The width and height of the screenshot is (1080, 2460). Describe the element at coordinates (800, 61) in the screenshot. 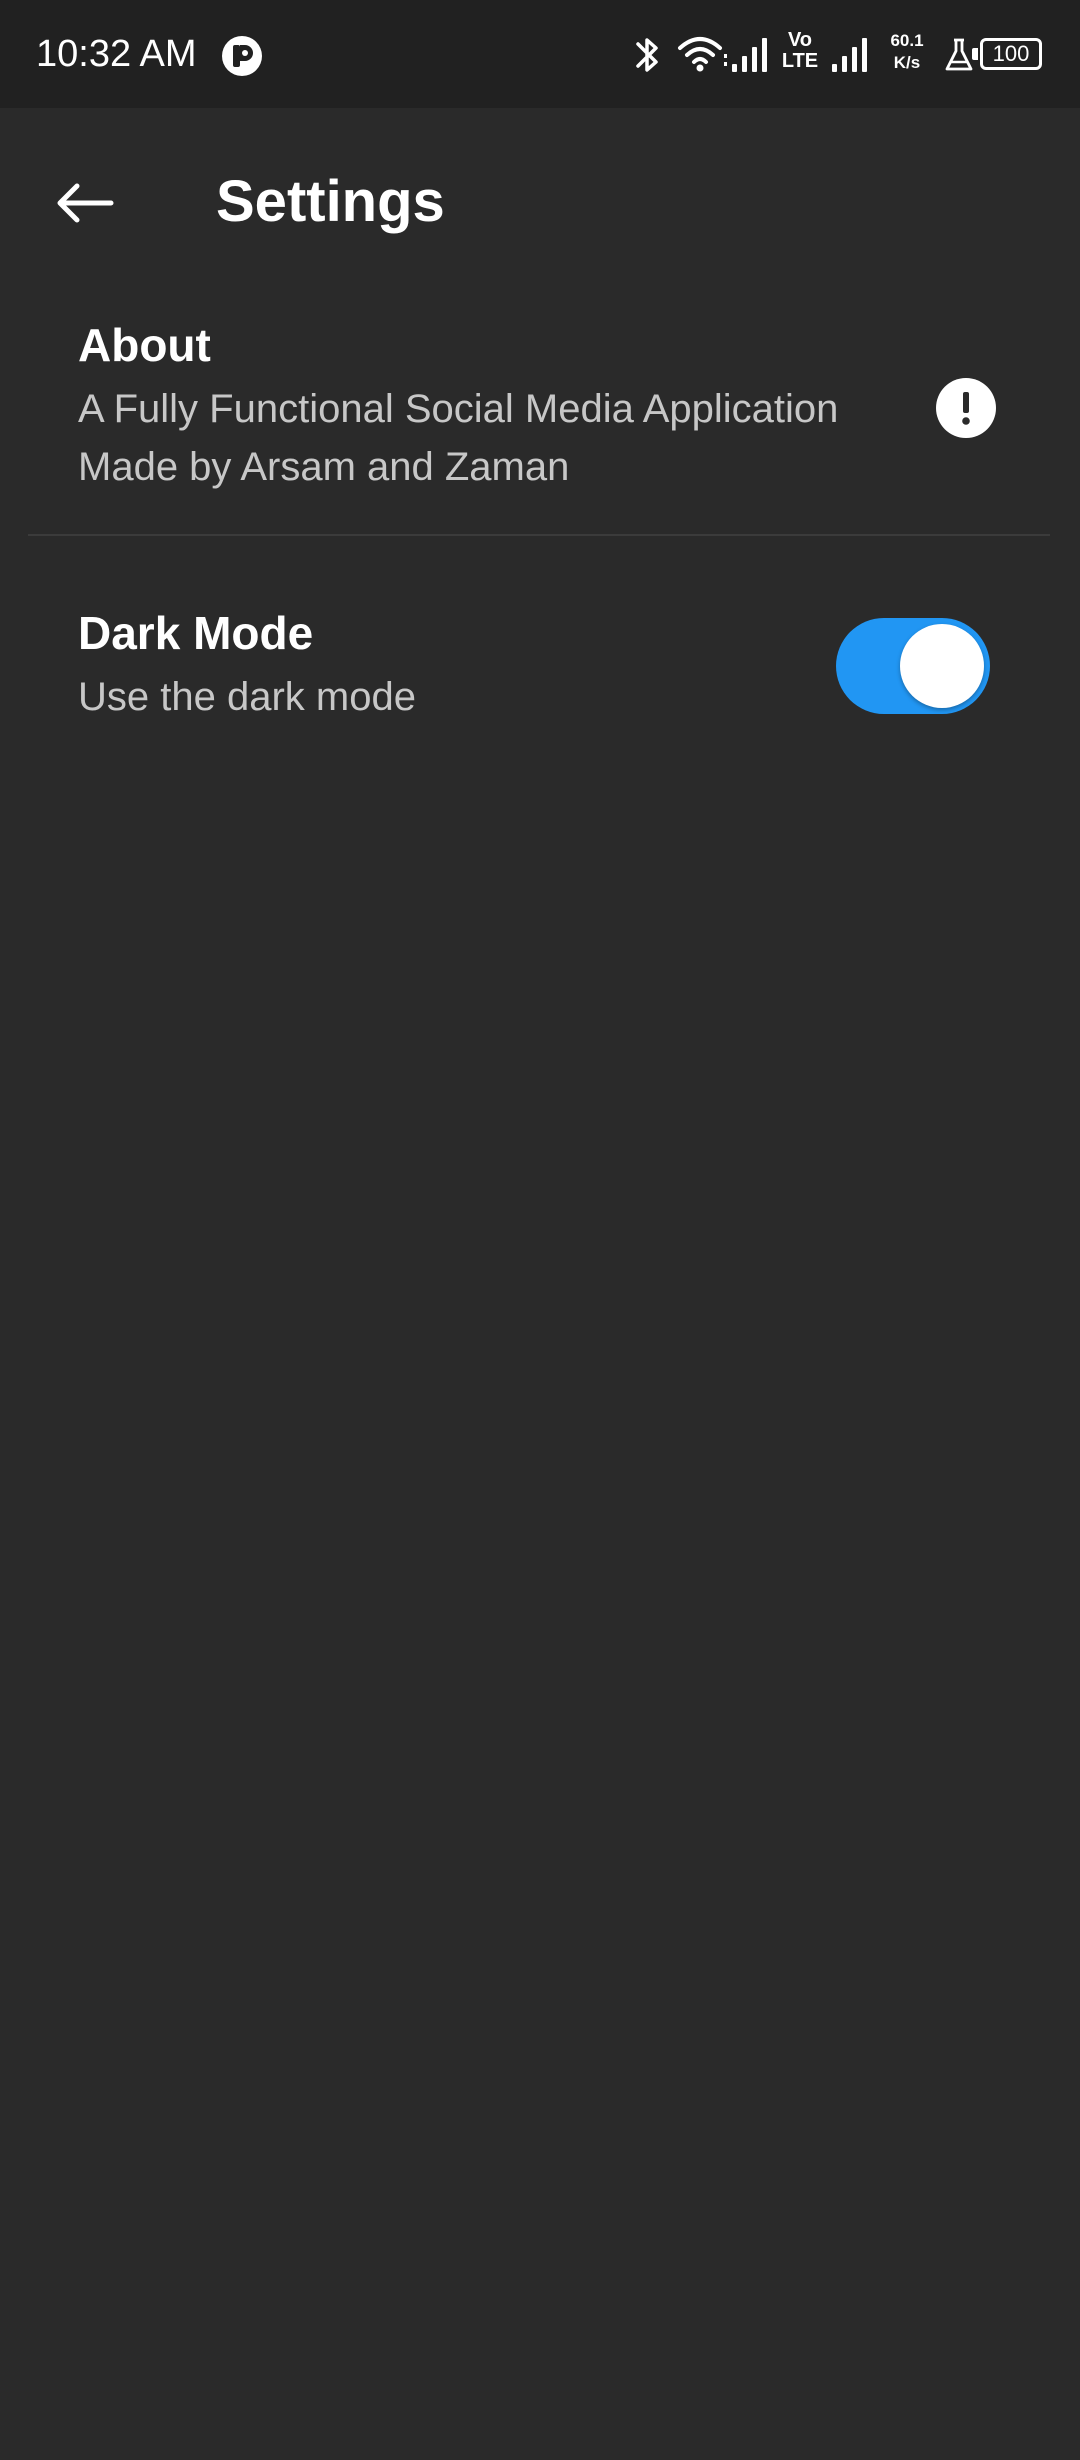

I see `volte-line2: LTE` at that location.